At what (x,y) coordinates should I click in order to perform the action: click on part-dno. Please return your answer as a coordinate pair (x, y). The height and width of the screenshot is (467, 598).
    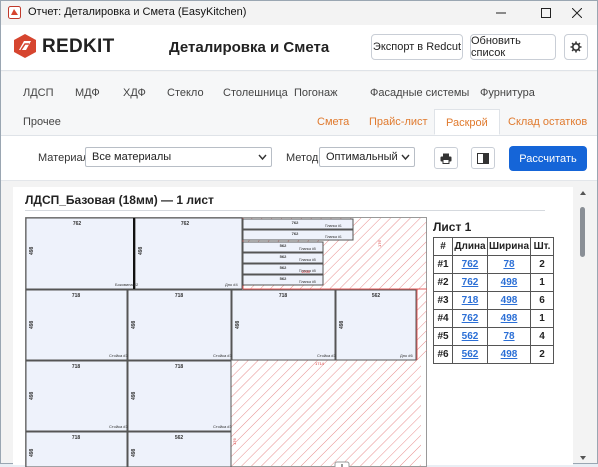
    Looking at the image, I should click on (188, 253).